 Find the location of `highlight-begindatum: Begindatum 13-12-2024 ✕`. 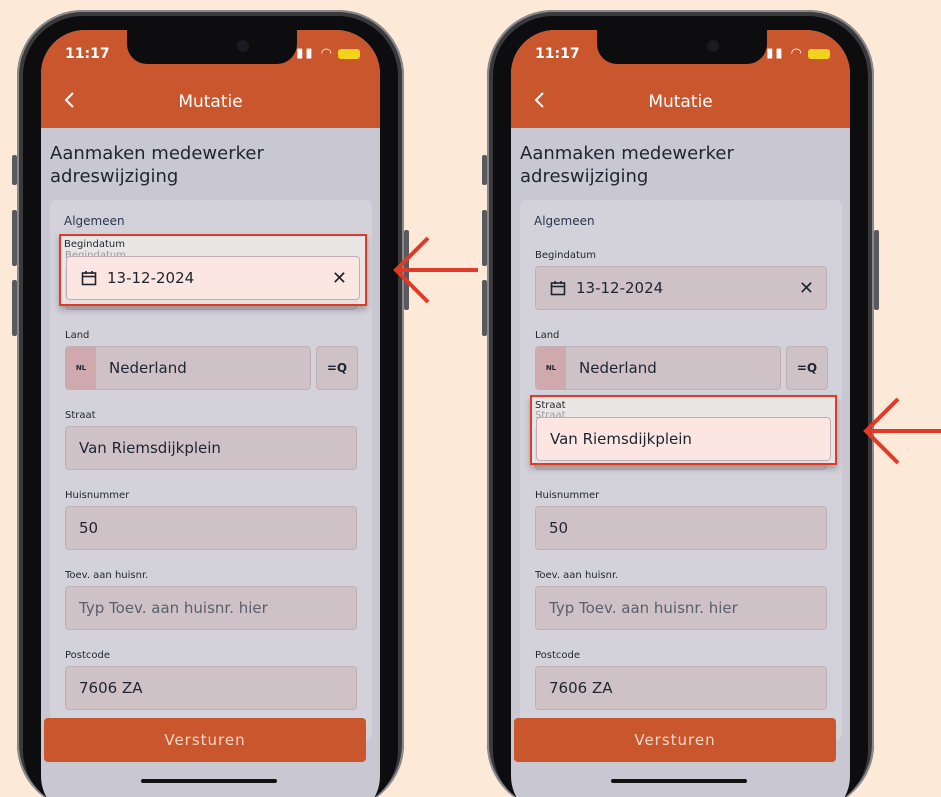

highlight-begindatum: Begindatum 13-12-2024 ✕ is located at coordinates (213, 270).